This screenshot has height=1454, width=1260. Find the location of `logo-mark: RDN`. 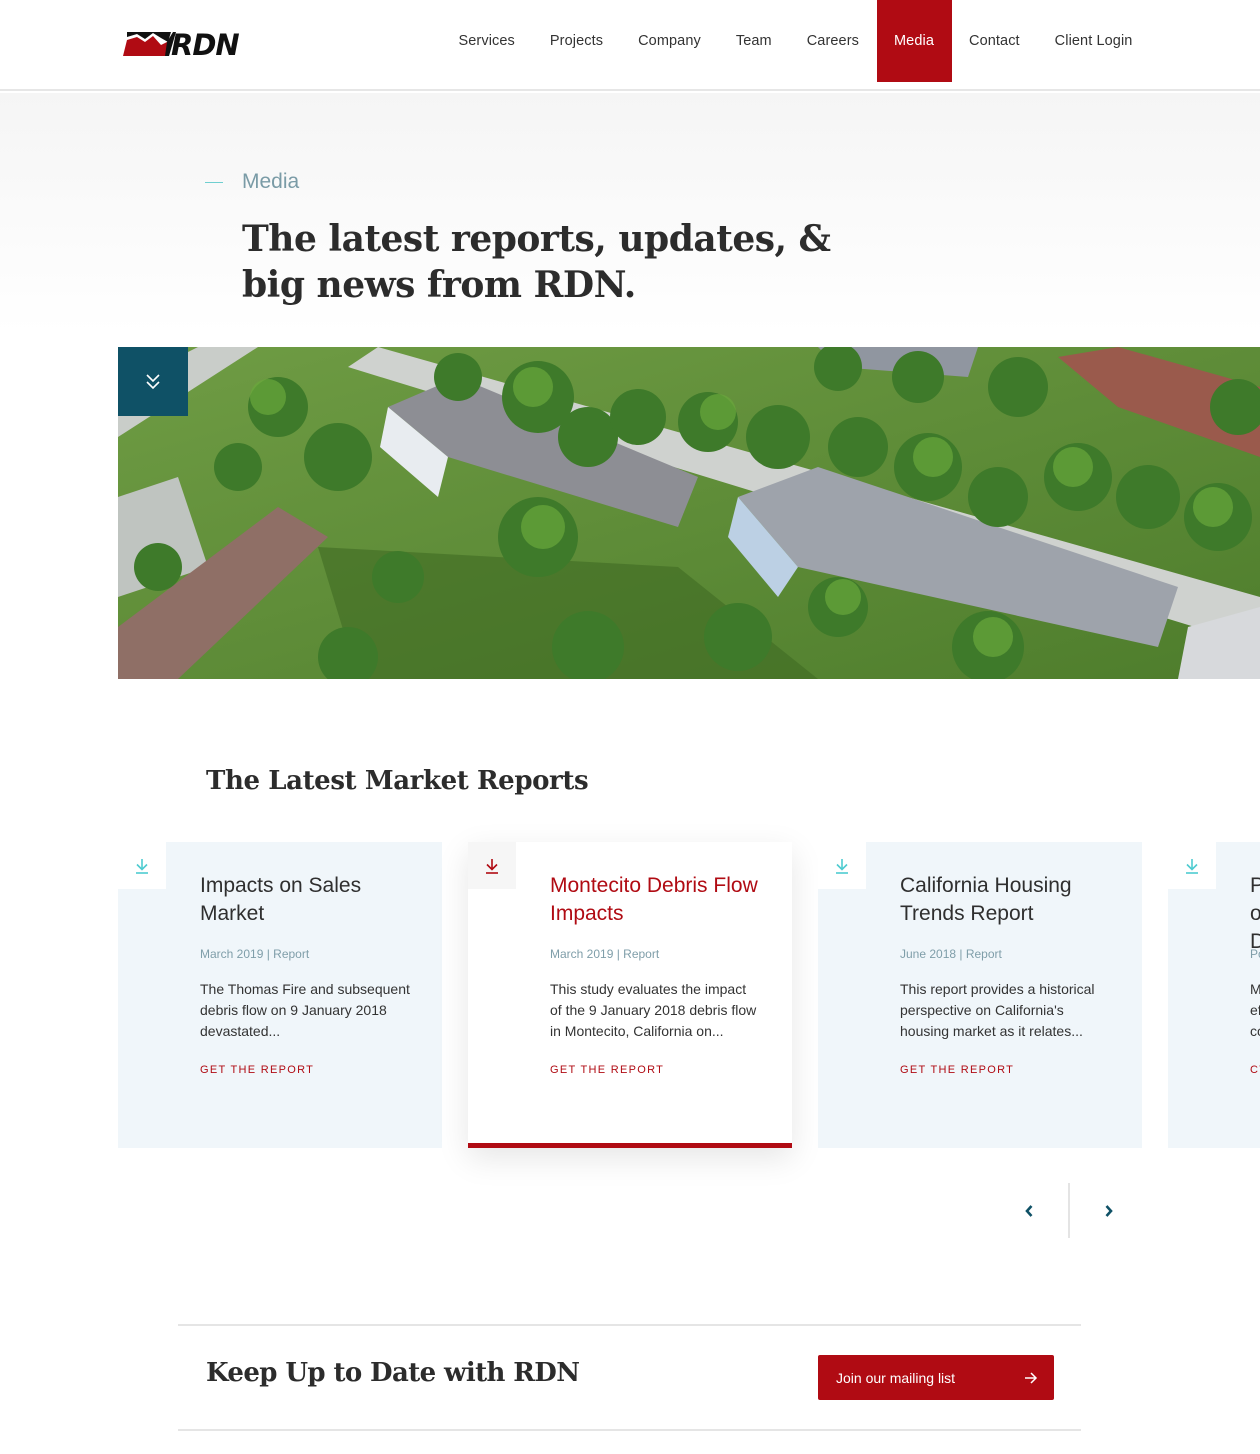

logo-mark: RDN is located at coordinates (181, 45).